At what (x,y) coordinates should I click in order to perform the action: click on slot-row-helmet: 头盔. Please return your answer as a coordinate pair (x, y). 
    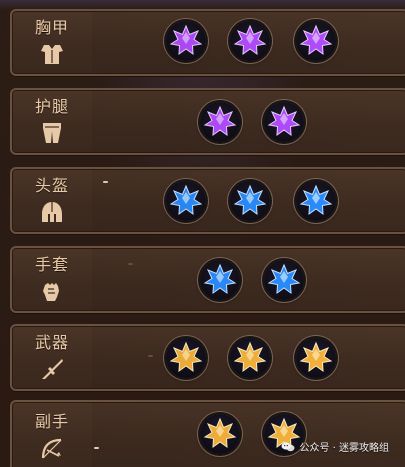
    Looking at the image, I should click on (207, 200).